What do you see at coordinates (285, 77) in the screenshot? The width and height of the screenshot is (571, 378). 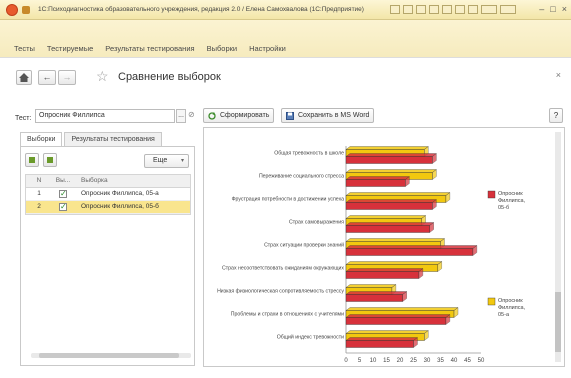 I see `page-header: ← → ☆ Сравнение выборок ×` at bounding box center [285, 77].